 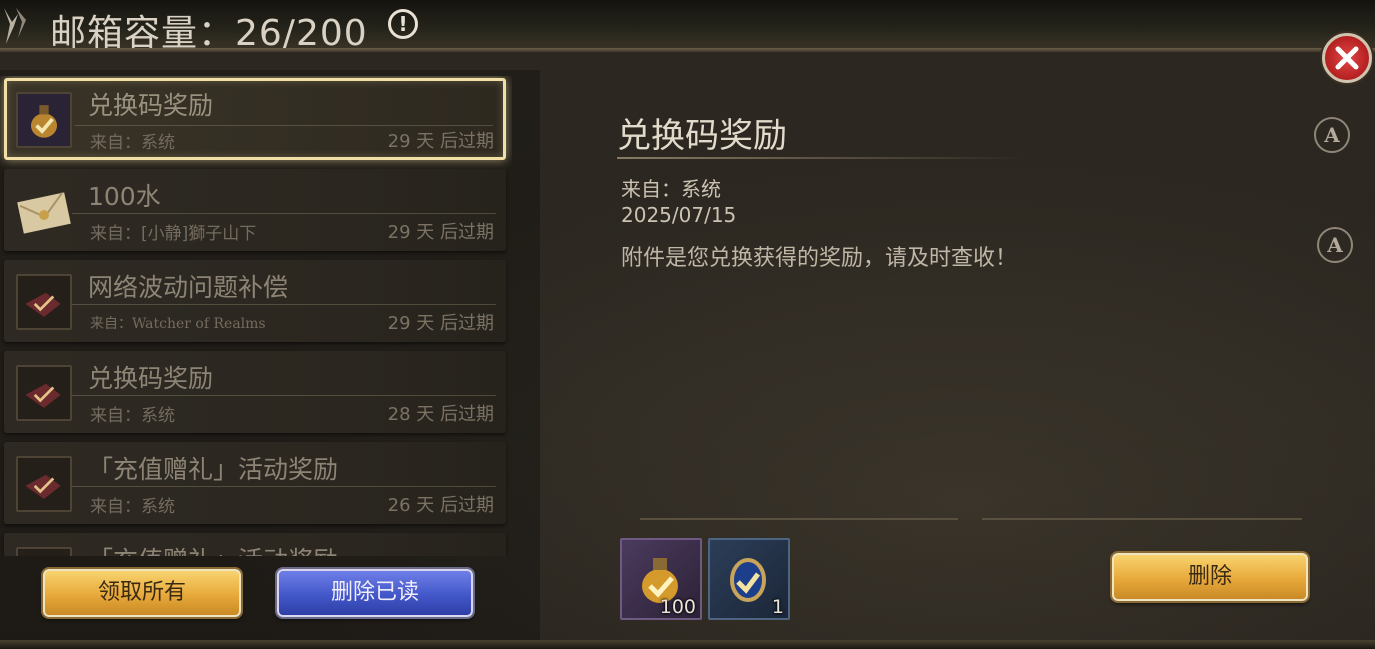 What do you see at coordinates (255, 210) in the screenshot?
I see `mail-item: 100水 来自：[小静]獅子山下 29 天 后过期` at bounding box center [255, 210].